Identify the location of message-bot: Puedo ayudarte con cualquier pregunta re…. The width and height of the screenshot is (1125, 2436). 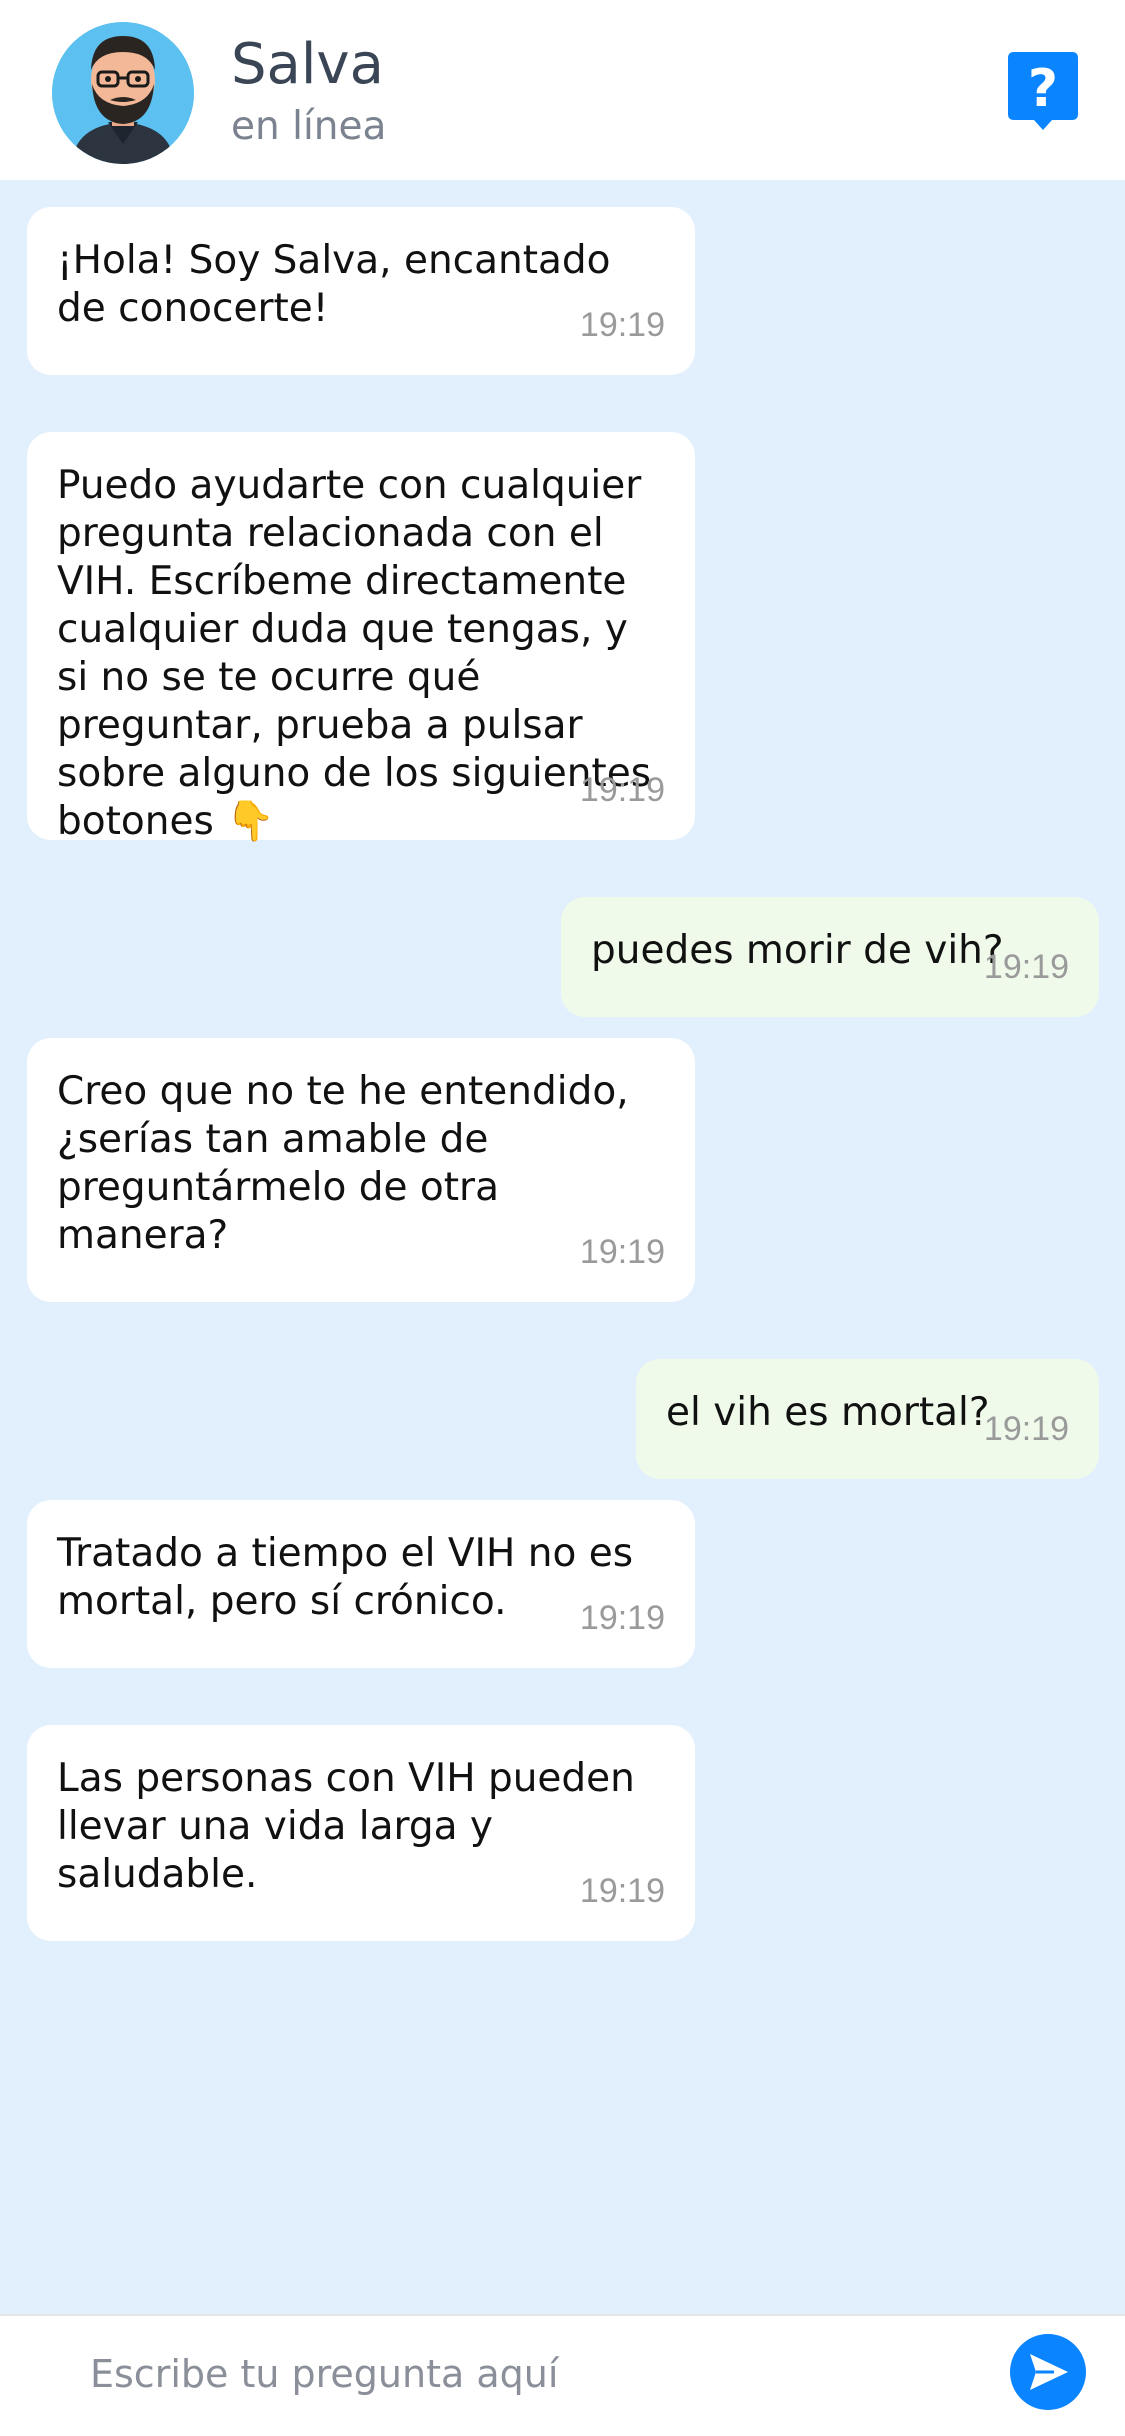
(361, 638).